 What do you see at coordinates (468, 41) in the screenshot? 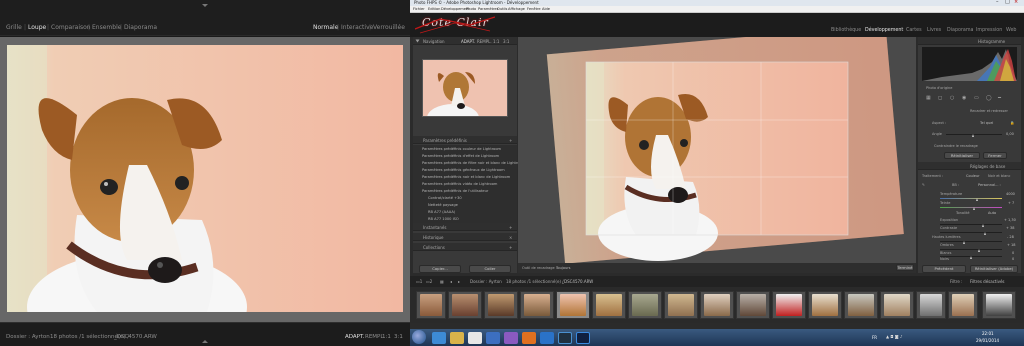
I see `nav-zoom-fit: ADAPT.` at bounding box center [468, 41].